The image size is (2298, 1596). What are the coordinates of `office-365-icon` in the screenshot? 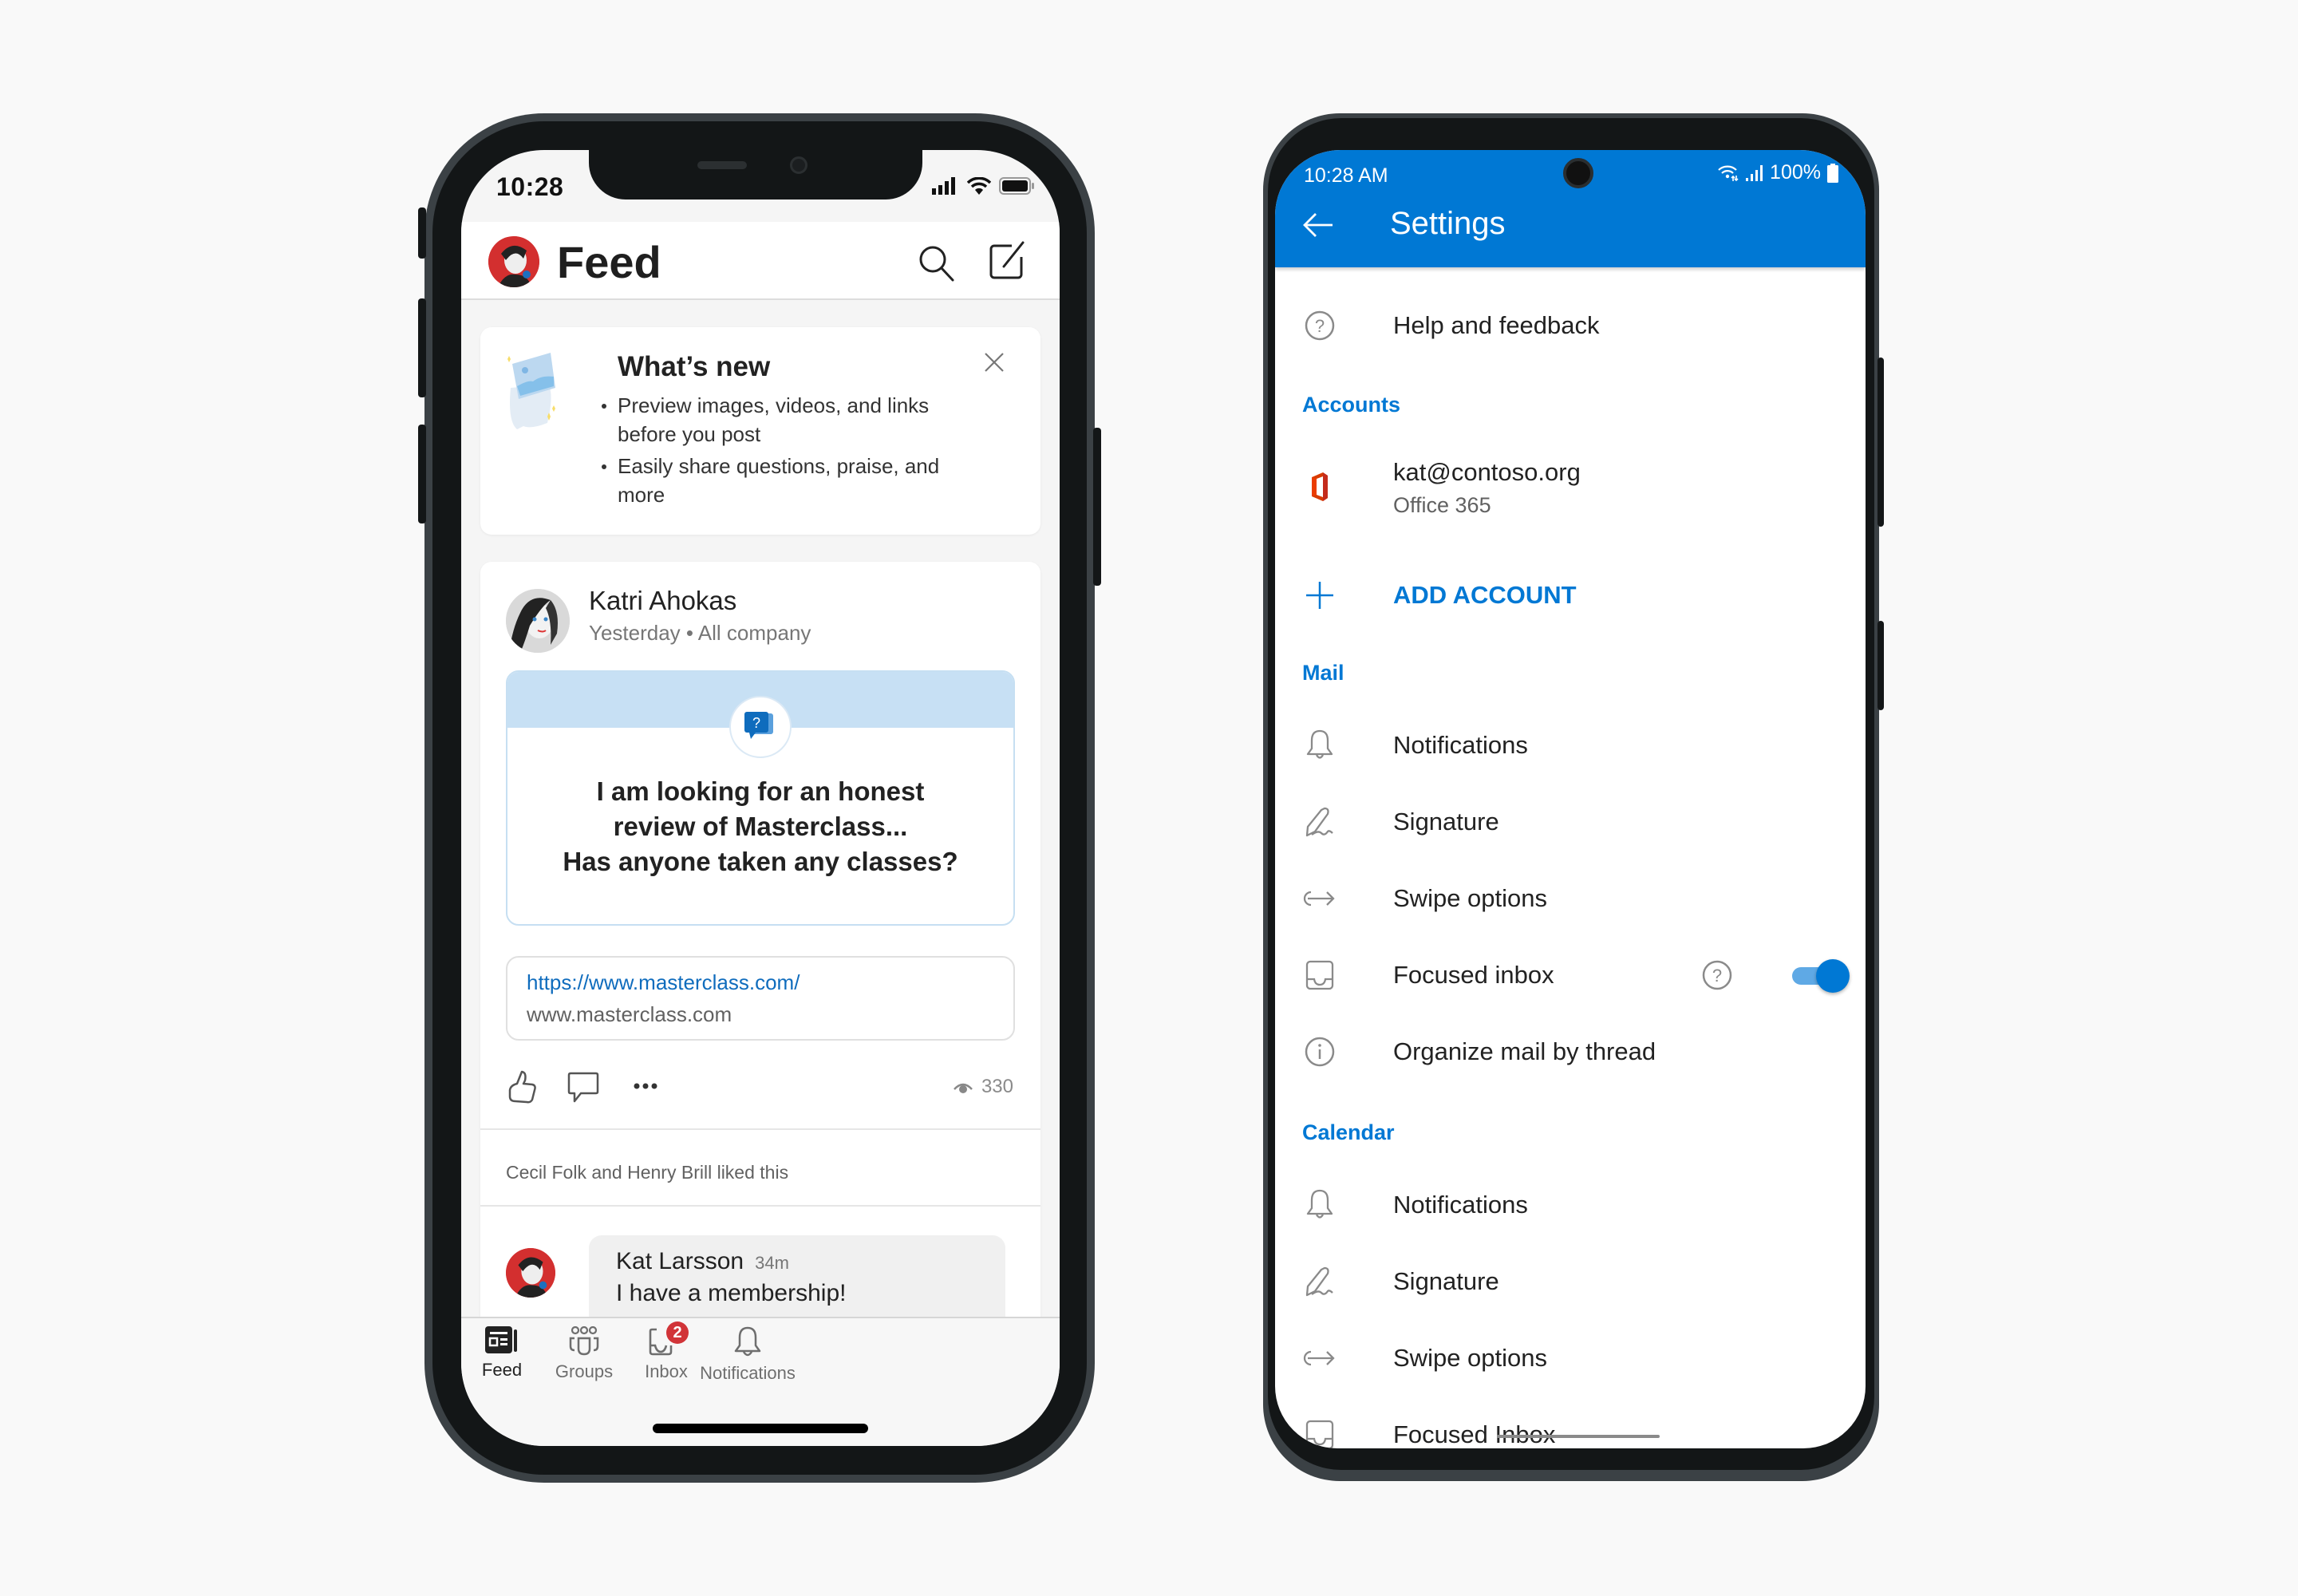 It's located at (1320, 486).